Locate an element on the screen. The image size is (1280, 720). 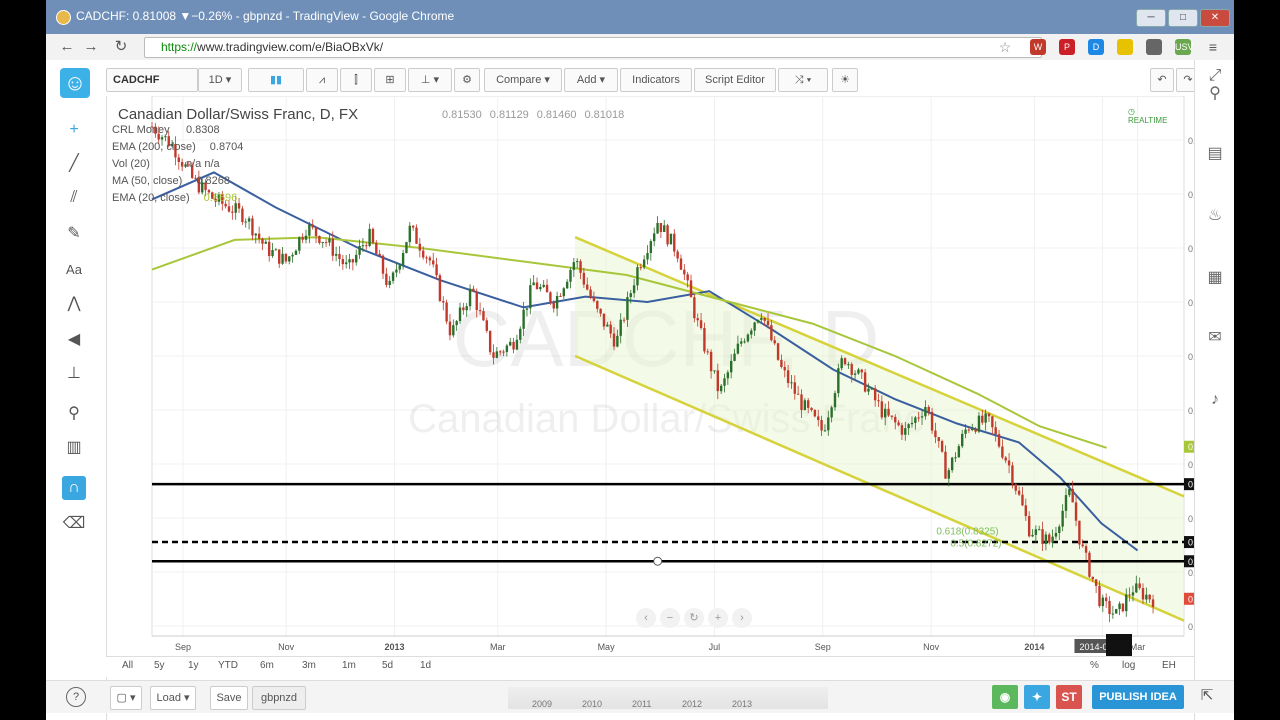
text-tool-icon: Aa is located at coordinates (74, 270).